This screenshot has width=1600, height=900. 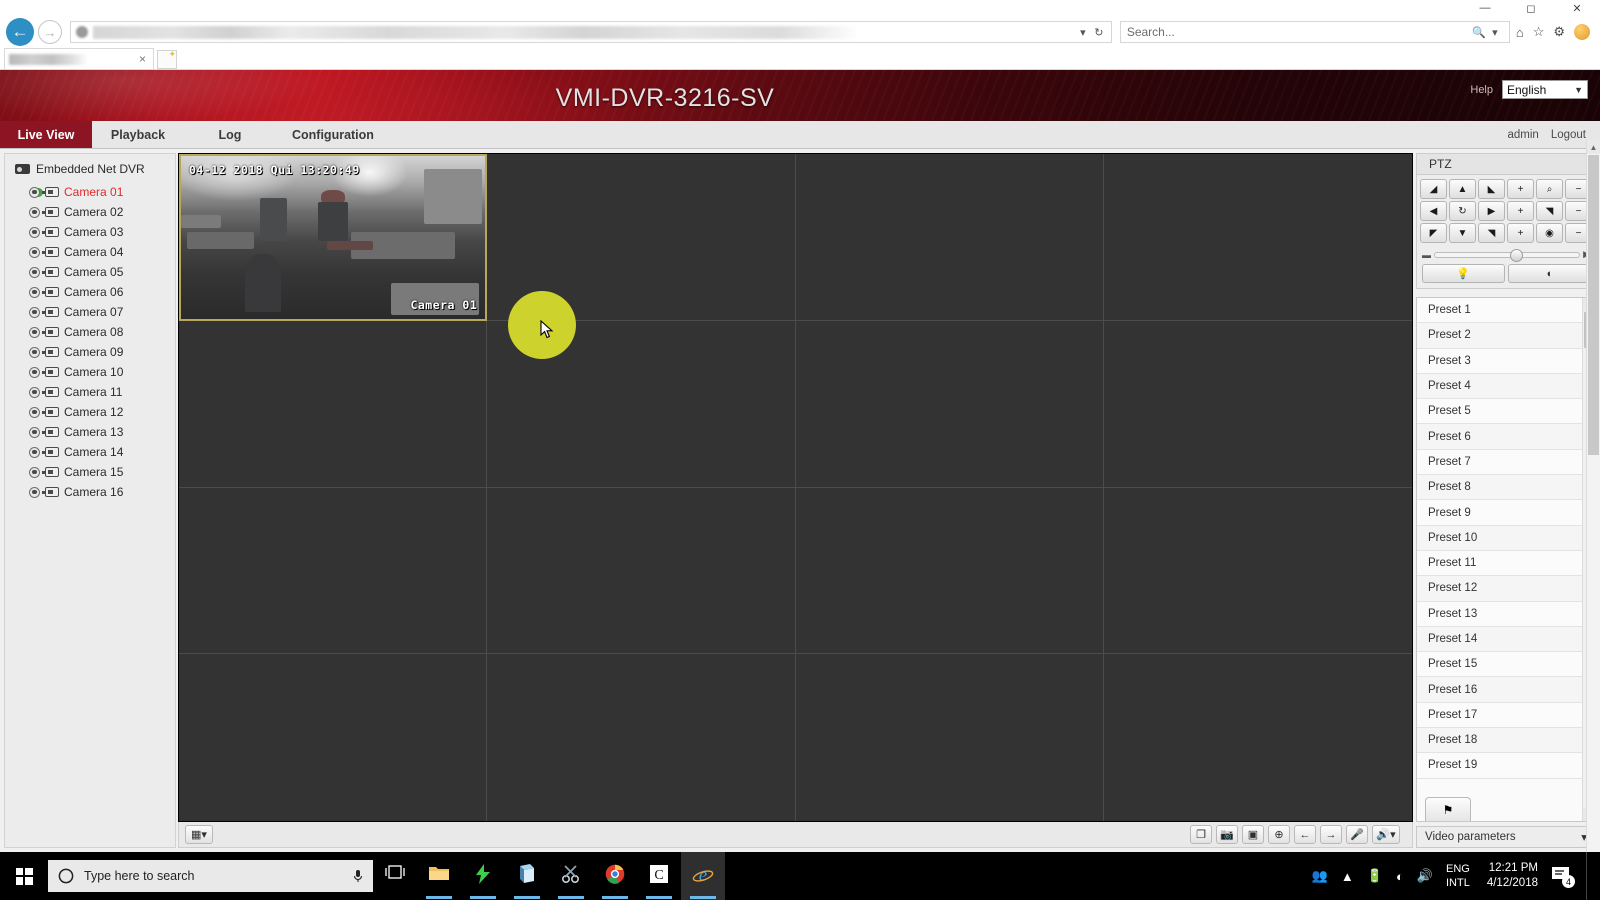 I want to click on c-app-icon: C, so click(x=659, y=876).